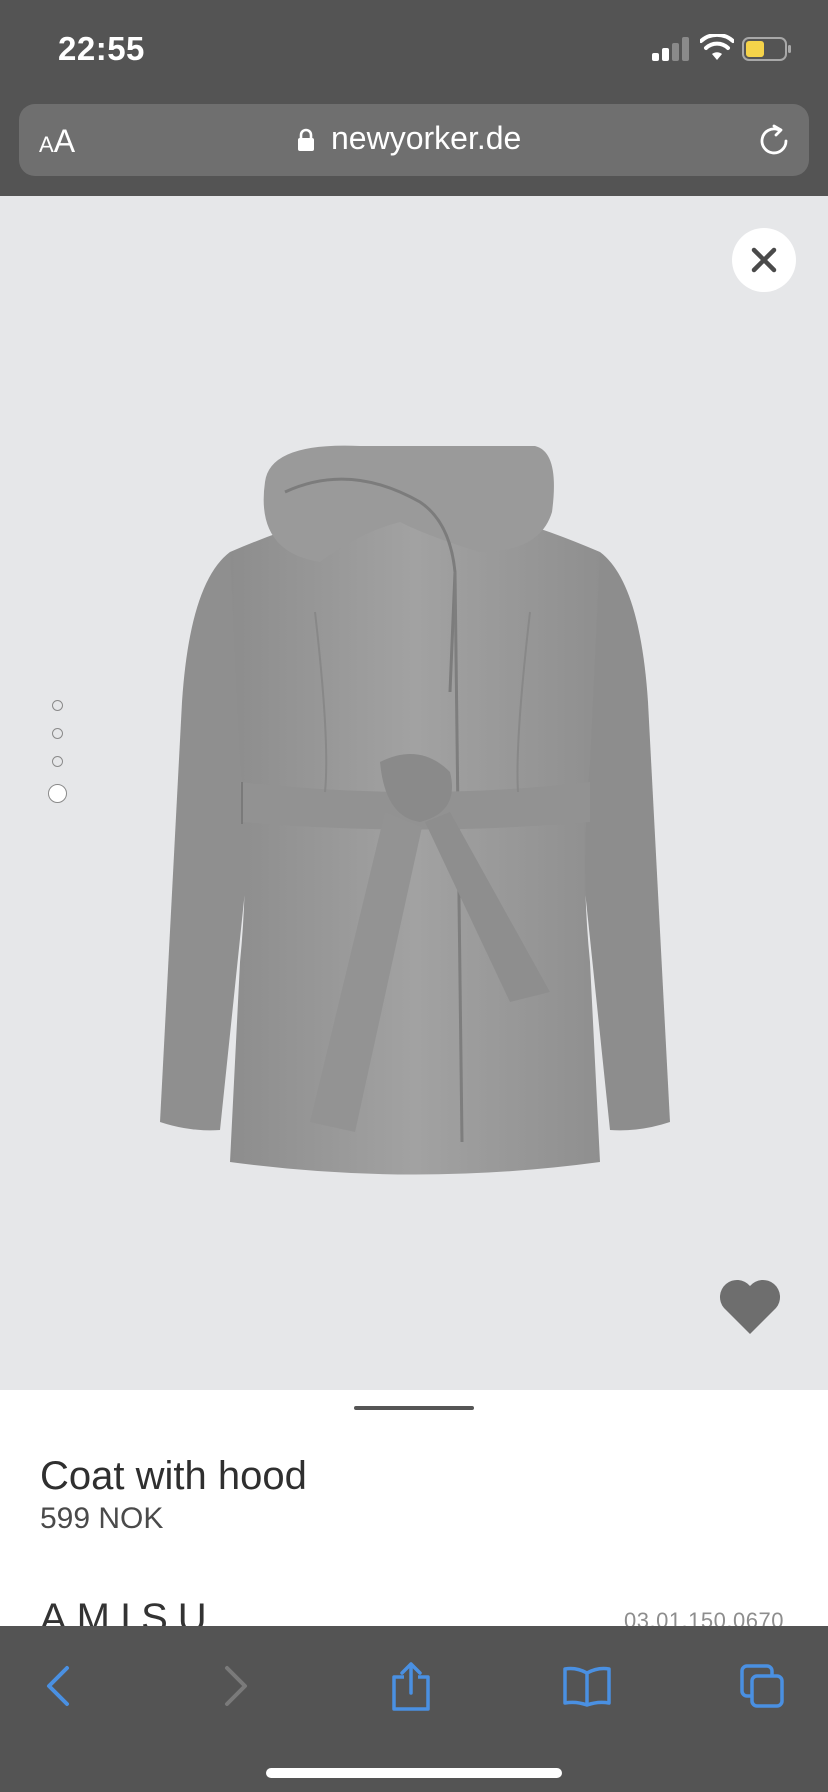 This screenshot has height=1792, width=828. I want to click on tabs-button, so click(762, 1686).